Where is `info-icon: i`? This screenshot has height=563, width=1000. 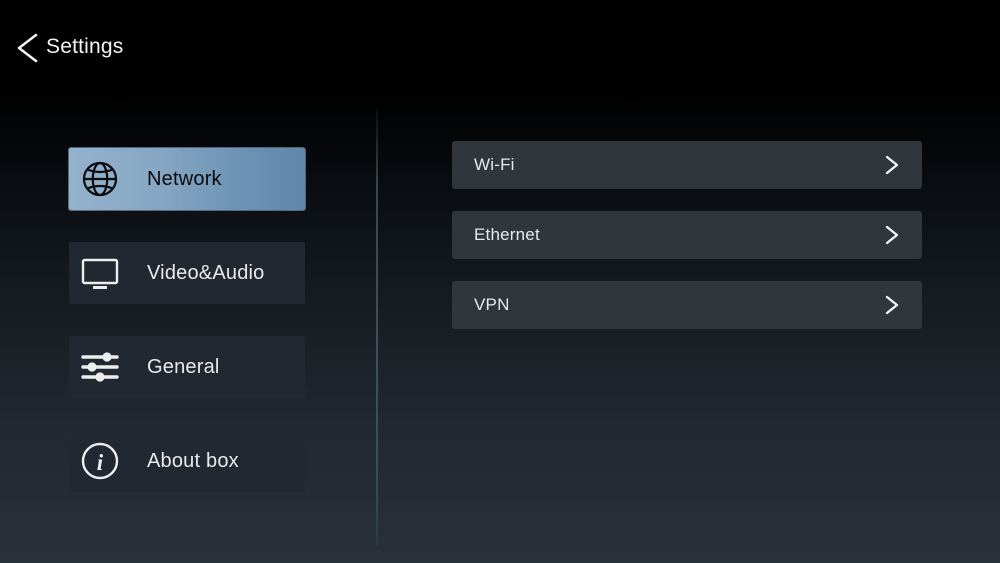
info-icon: i is located at coordinates (100, 461).